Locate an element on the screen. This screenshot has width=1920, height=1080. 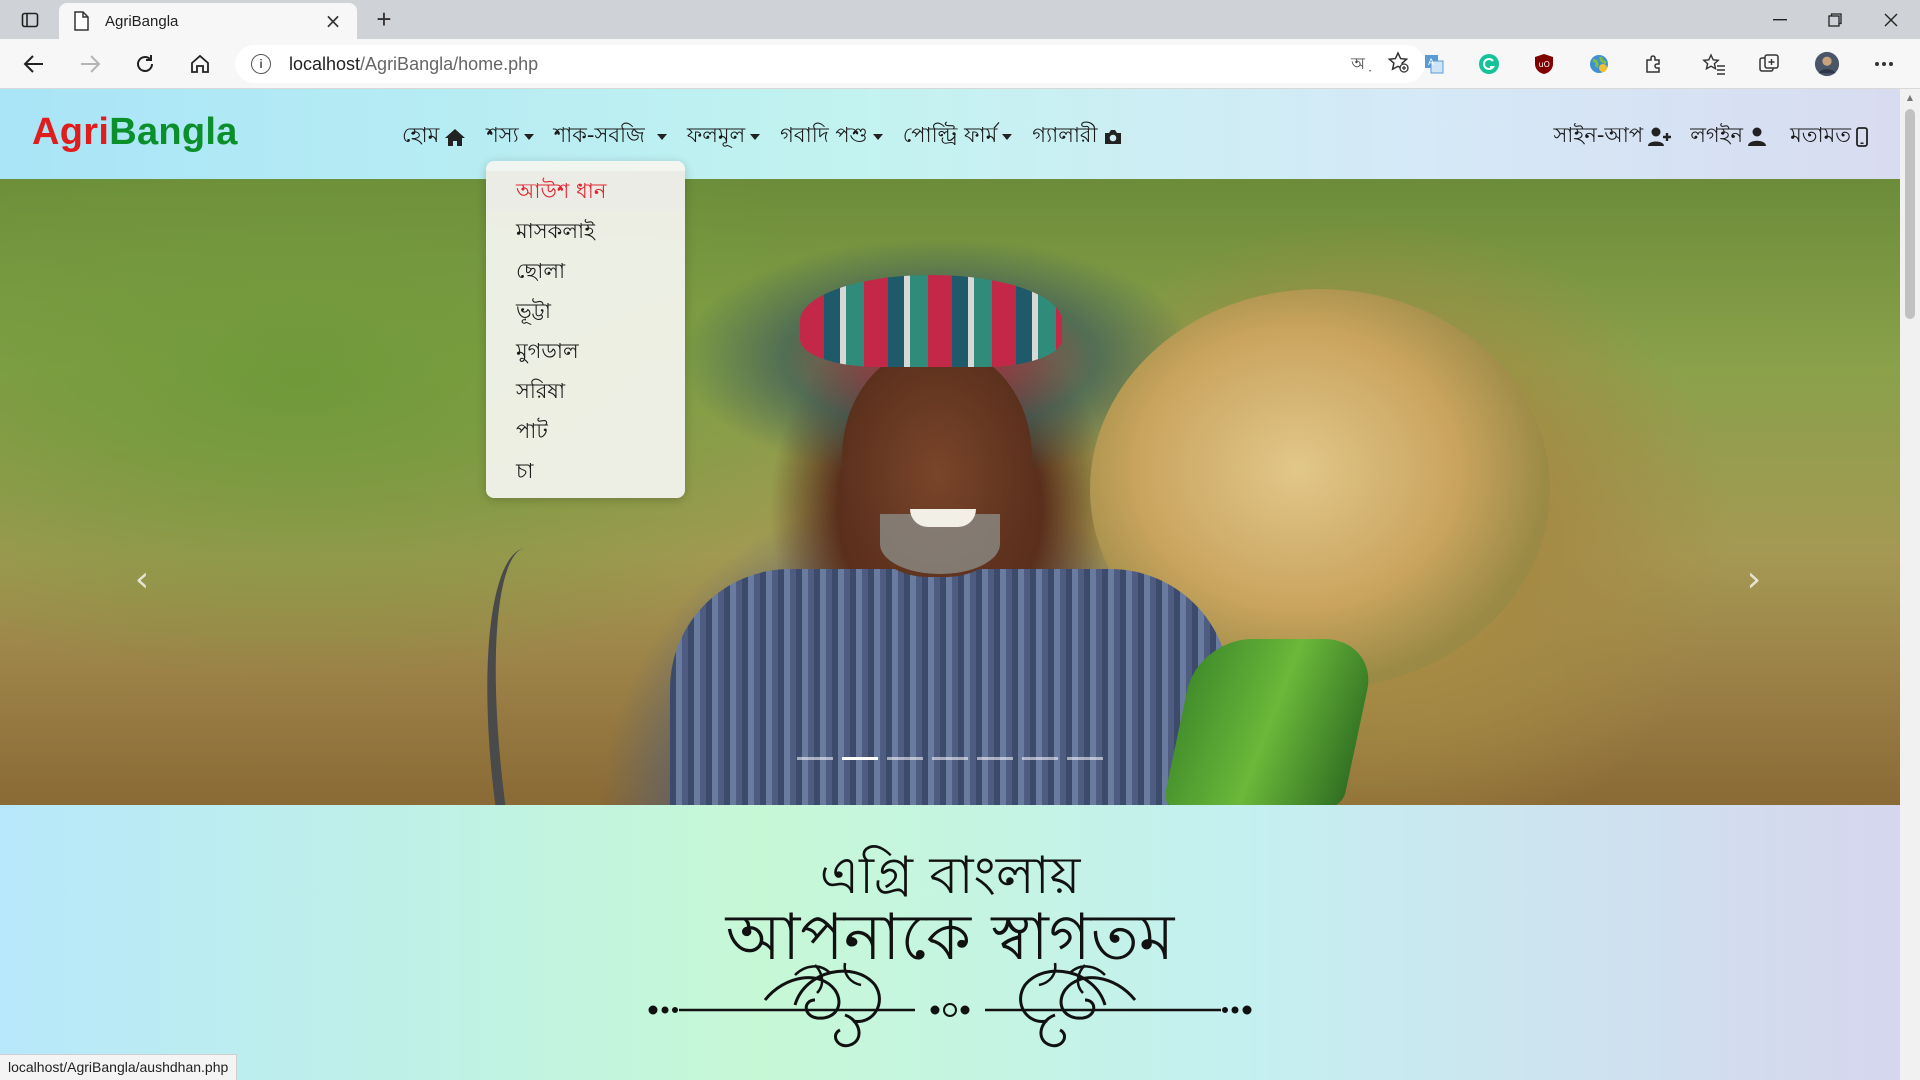
farmer-turban-image is located at coordinates (931, 321).